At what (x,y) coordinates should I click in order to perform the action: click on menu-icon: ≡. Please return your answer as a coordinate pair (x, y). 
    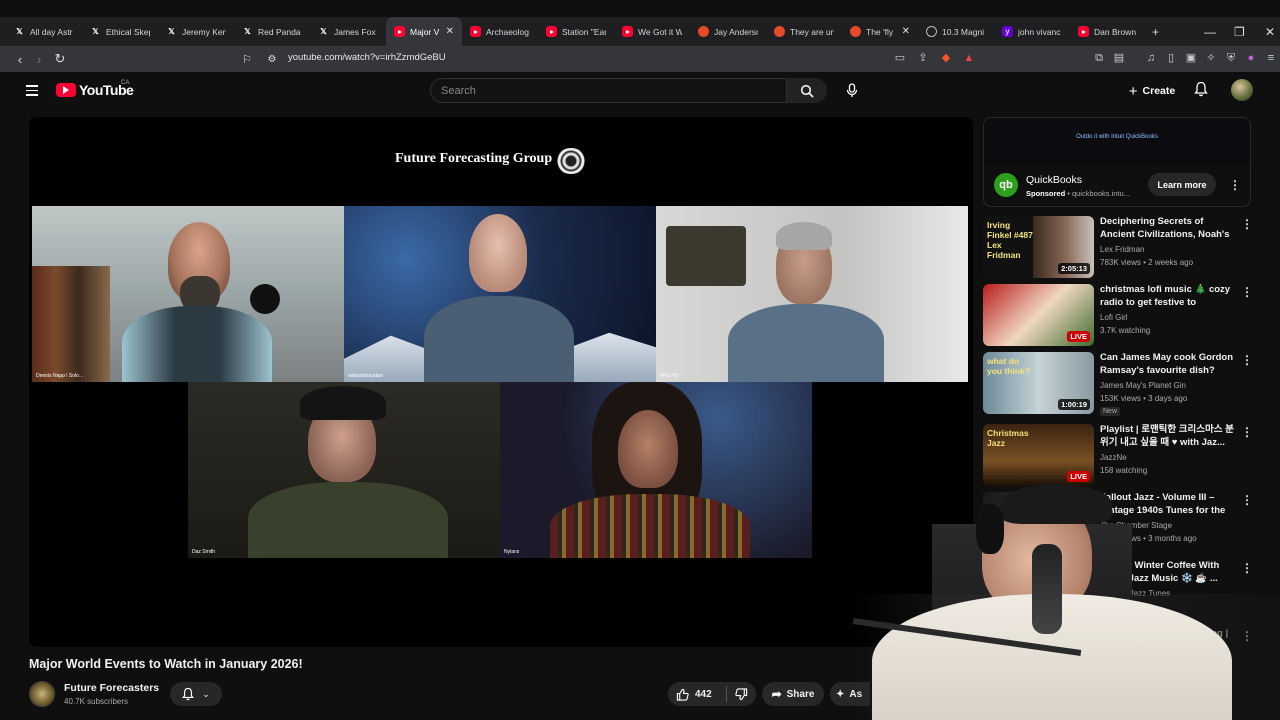
    Looking at the image, I should click on (1271, 58).